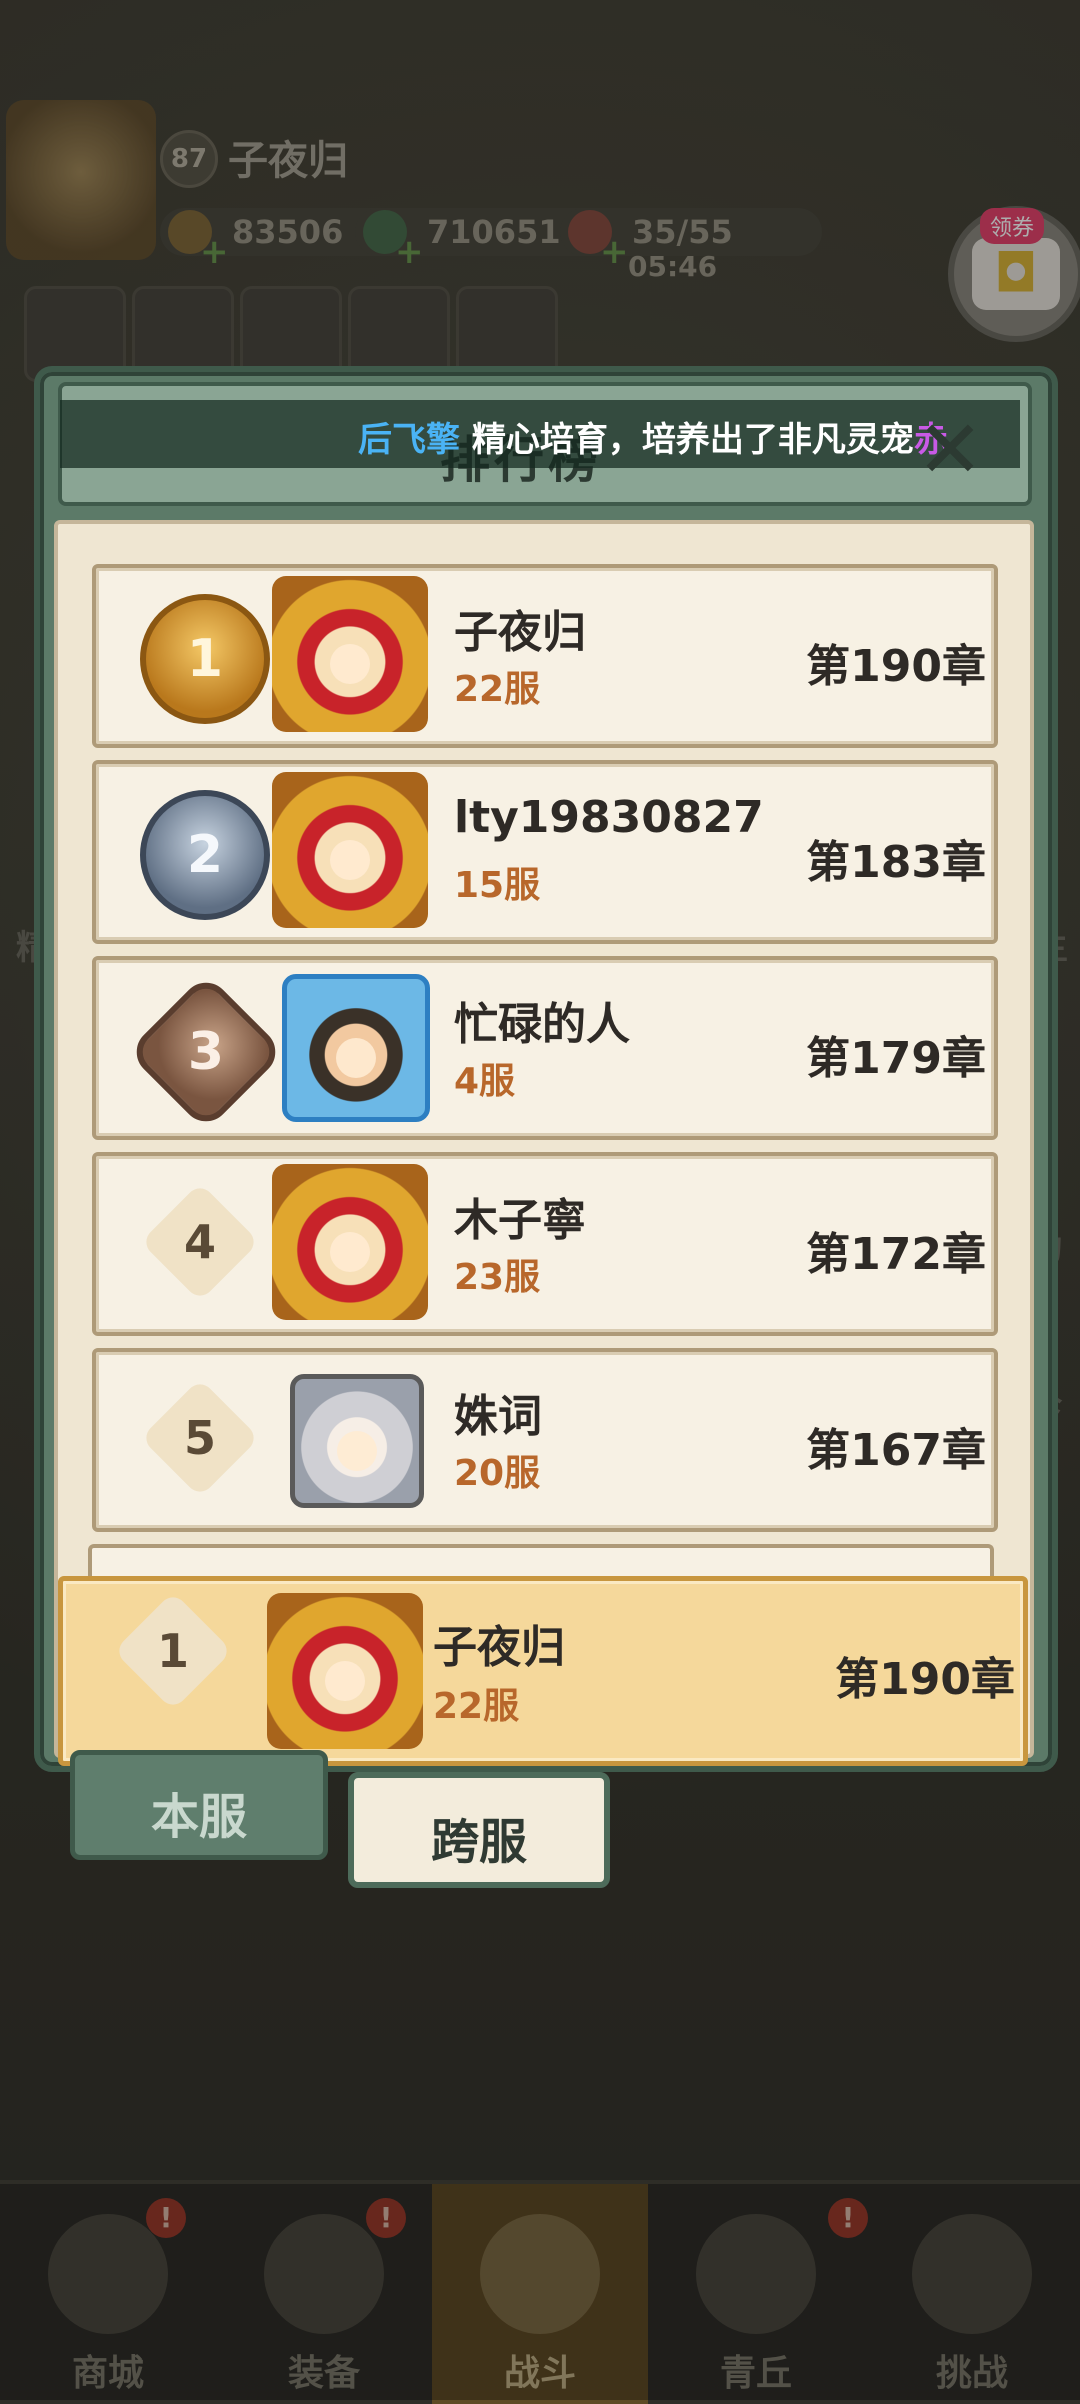 The image size is (1080, 2404). What do you see at coordinates (485, 1081) in the screenshot?
I see `ranking-server: 4服` at bounding box center [485, 1081].